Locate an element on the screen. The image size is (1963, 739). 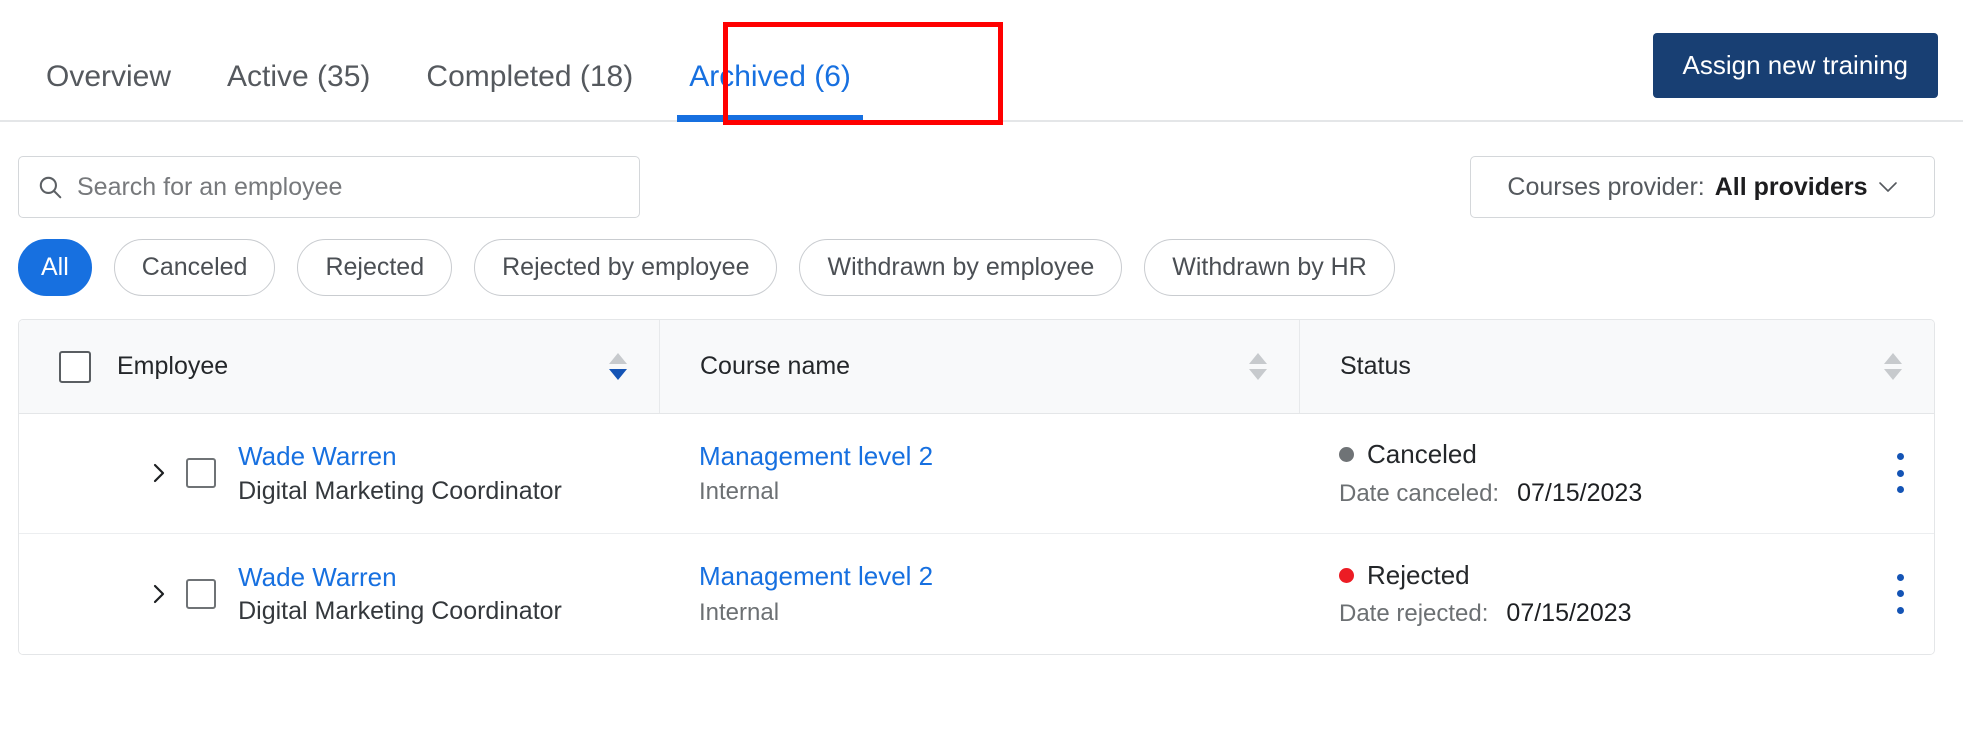
courses-provider-dropdown: Courses provider: All providers is located at coordinates (1702, 187).